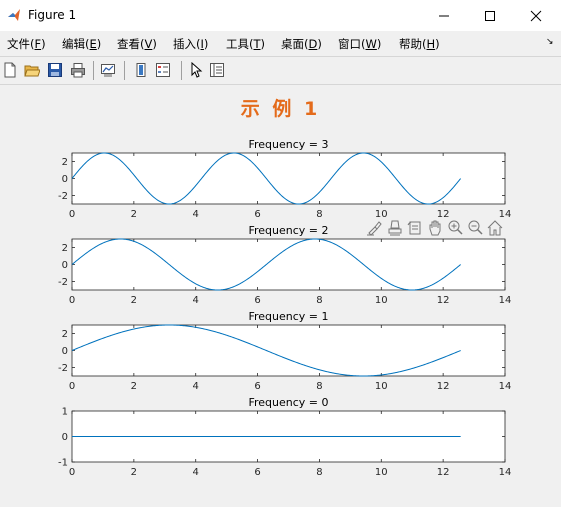 This screenshot has width=561, height=507. What do you see at coordinates (495, 228) in the screenshot?
I see `home-icon` at bounding box center [495, 228].